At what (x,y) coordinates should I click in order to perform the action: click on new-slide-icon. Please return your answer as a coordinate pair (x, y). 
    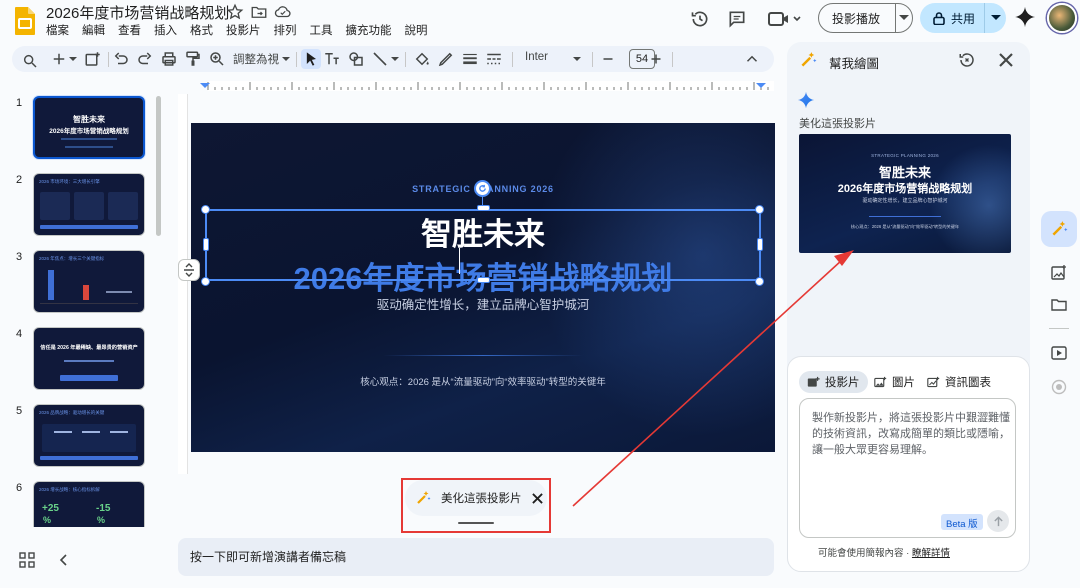
    Looking at the image, I should click on (59, 59).